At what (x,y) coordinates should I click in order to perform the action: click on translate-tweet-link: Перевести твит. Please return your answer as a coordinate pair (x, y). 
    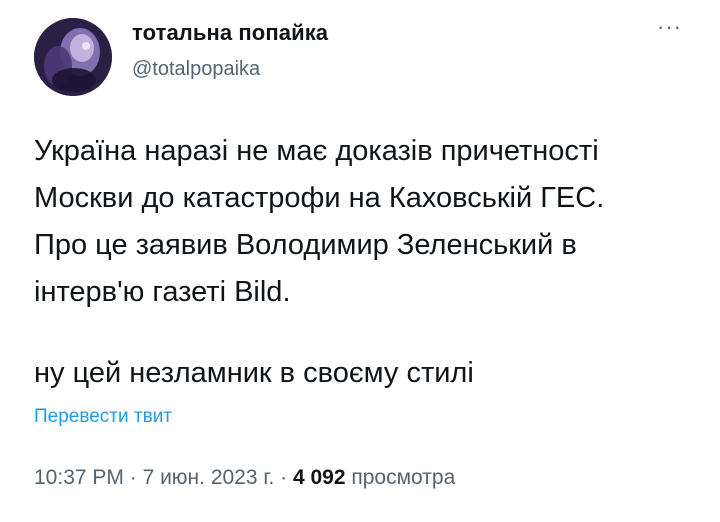
    Looking at the image, I should click on (103, 417).